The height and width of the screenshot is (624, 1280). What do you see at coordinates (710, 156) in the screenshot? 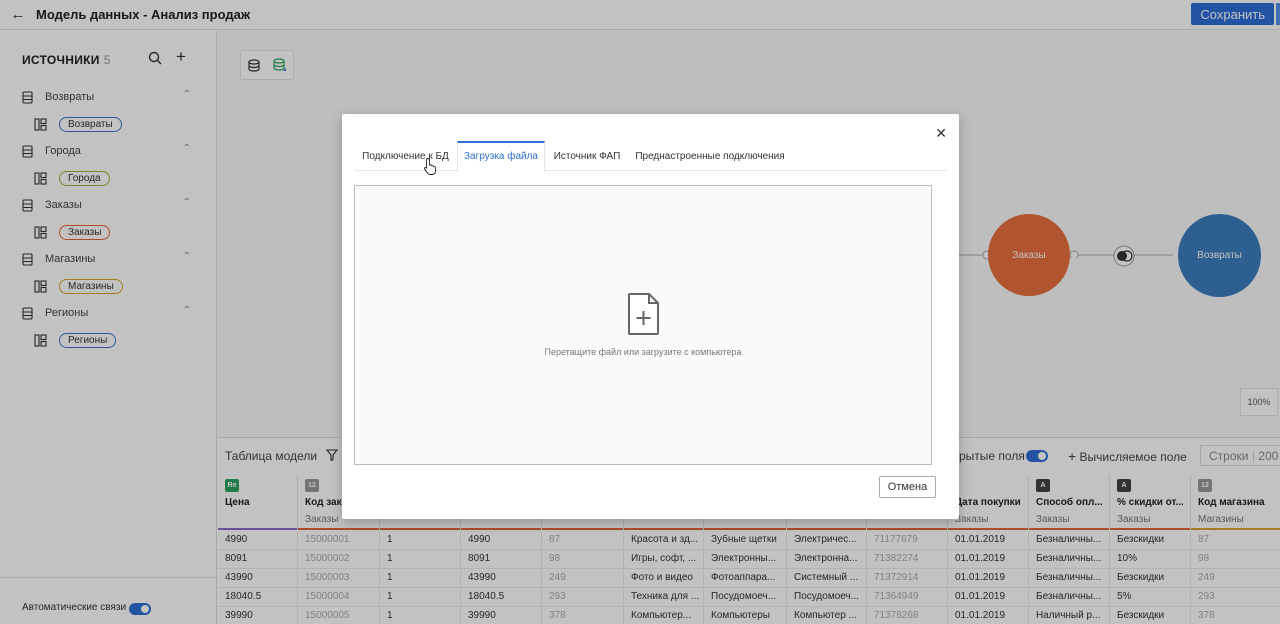
I see `tab-preset-connections: Преднастроенные подключения` at bounding box center [710, 156].